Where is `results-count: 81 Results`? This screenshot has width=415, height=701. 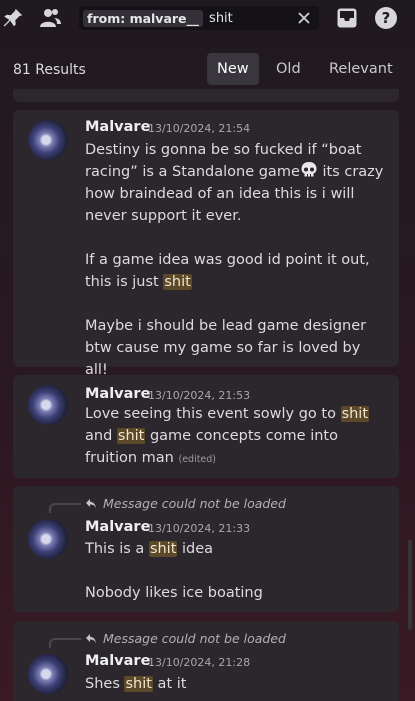
results-count: 81 Results is located at coordinates (49, 70).